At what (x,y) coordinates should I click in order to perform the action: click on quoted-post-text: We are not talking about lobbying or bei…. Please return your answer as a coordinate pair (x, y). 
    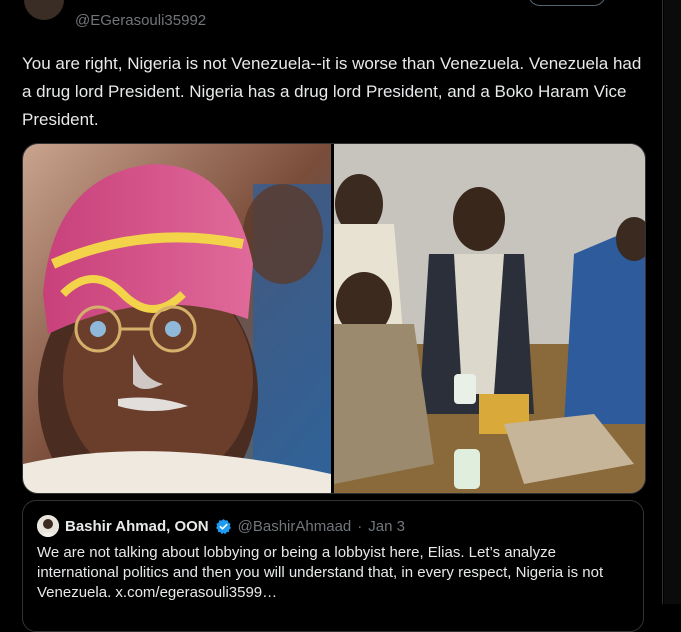
    Looking at the image, I should click on (320, 572).